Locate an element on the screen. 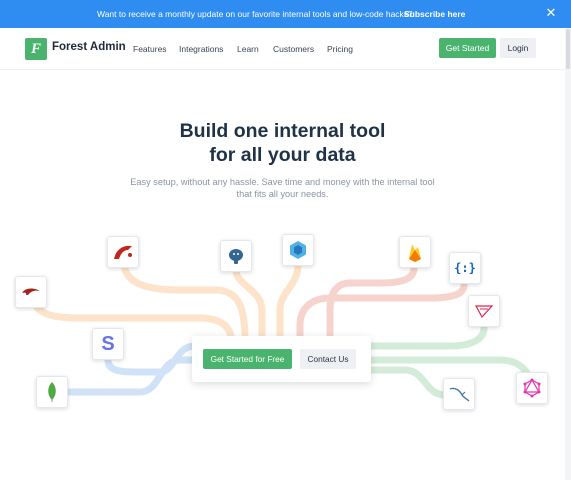  get-started-free-button: Get Started for Free is located at coordinates (247, 359).